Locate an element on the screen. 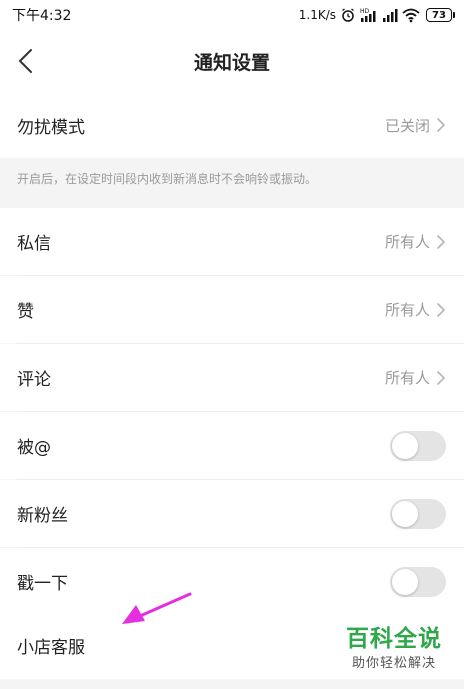 This screenshot has width=464, height=689. setting-label: 评论 is located at coordinates (34, 380).